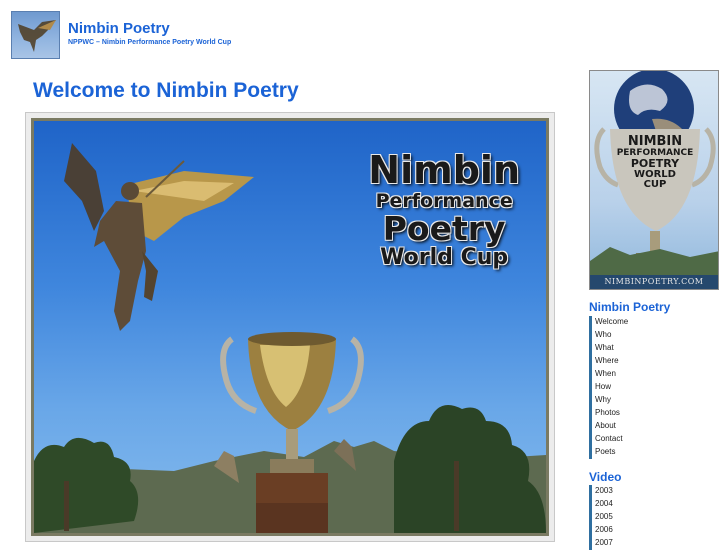 The width and height of the screenshot is (727, 550). Describe the element at coordinates (159, 237) in the screenshot. I see `angel-statue-icon` at that location.